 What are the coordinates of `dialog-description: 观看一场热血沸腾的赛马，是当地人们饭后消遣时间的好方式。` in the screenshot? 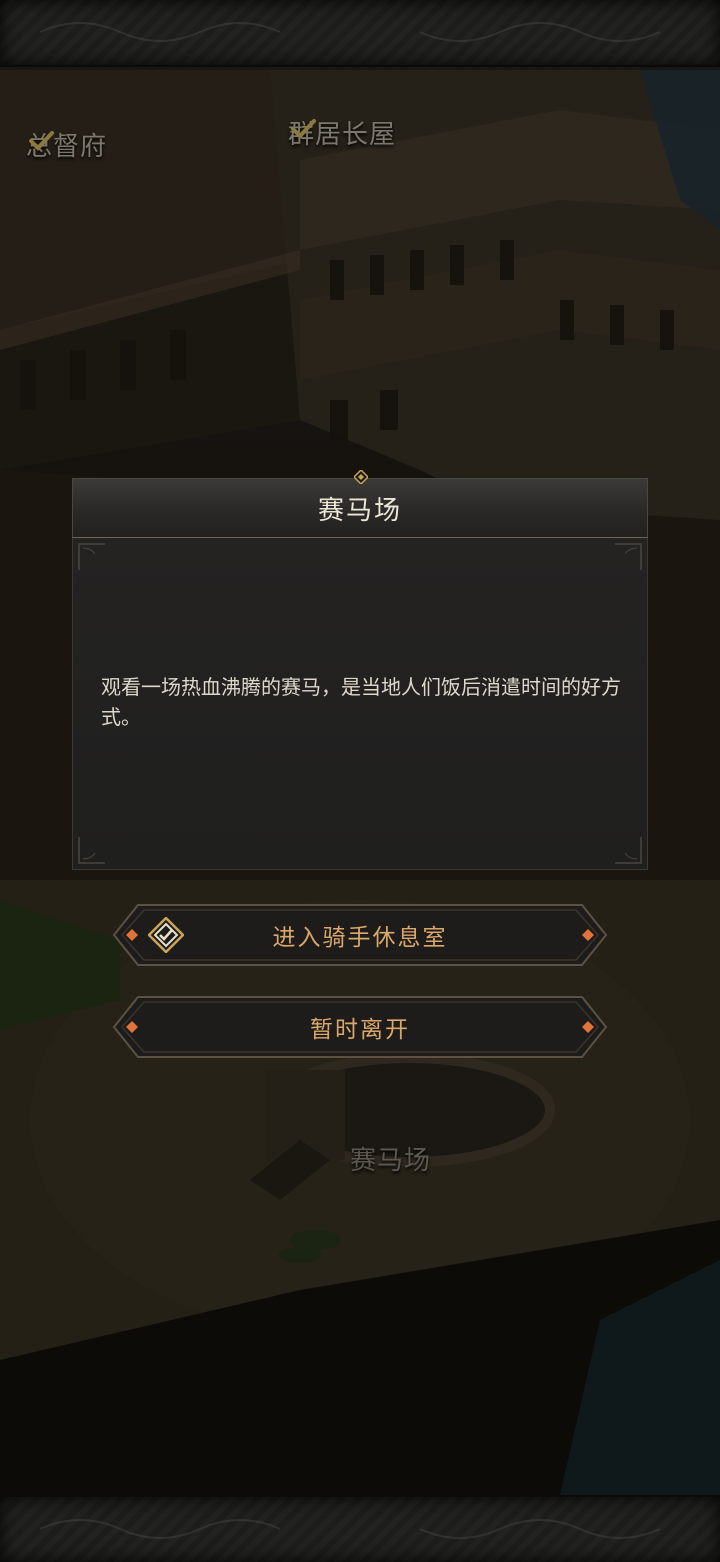 It's located at (361, 702).